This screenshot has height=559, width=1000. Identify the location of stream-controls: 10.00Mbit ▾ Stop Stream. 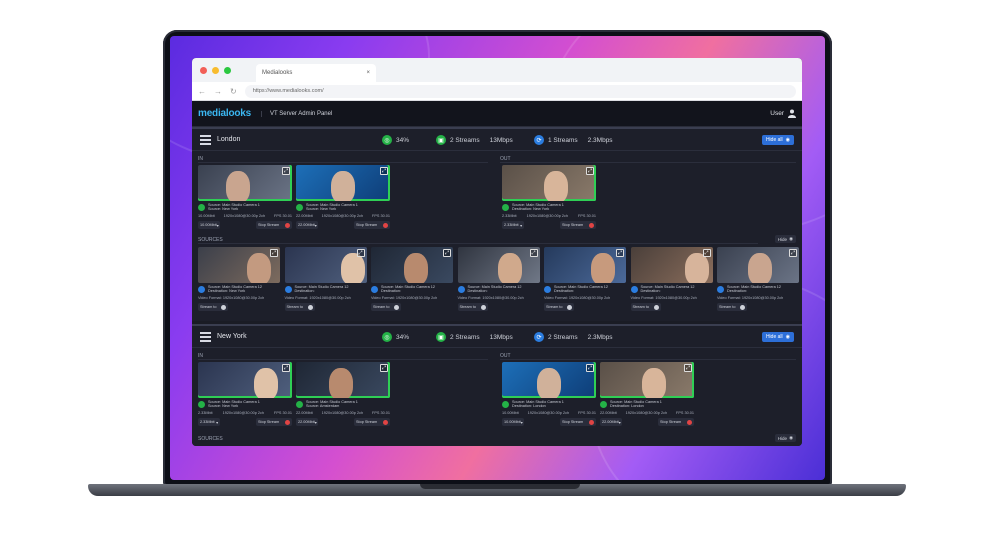
(549, 422).